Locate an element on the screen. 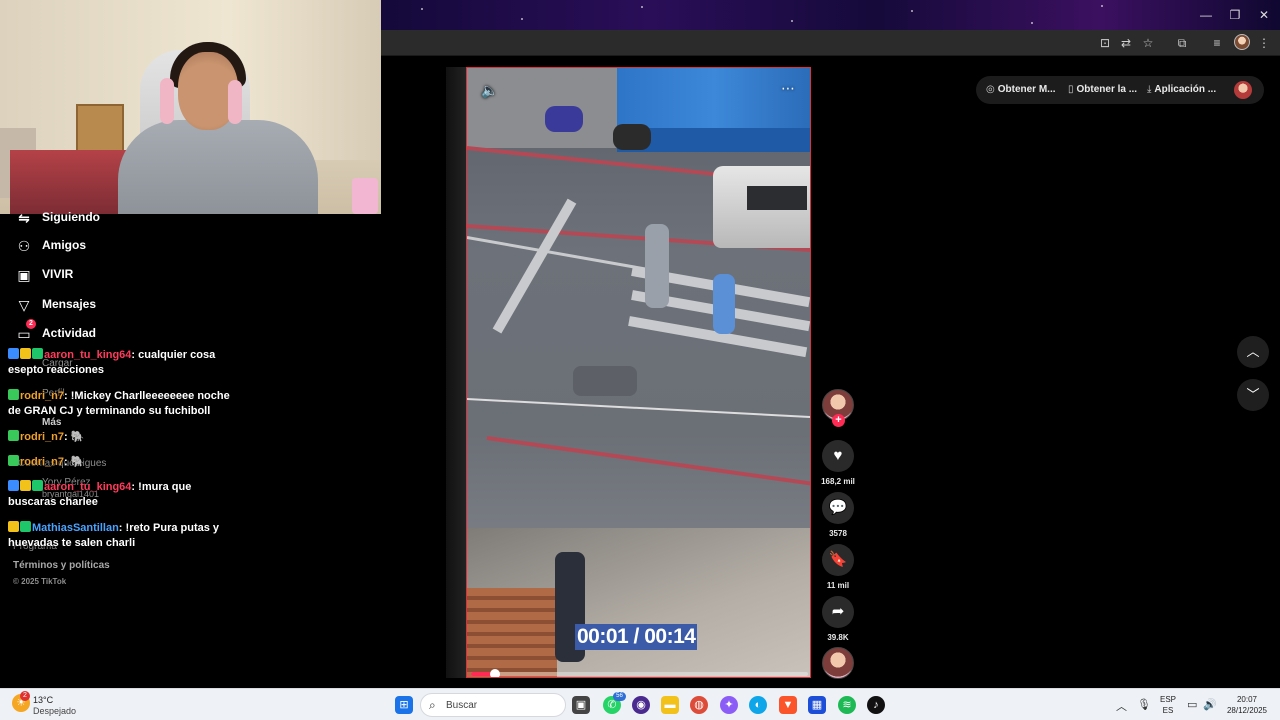 This screenshot has width=1280, height=720. weather-badge: 2 is located at coordinates (25, 696).